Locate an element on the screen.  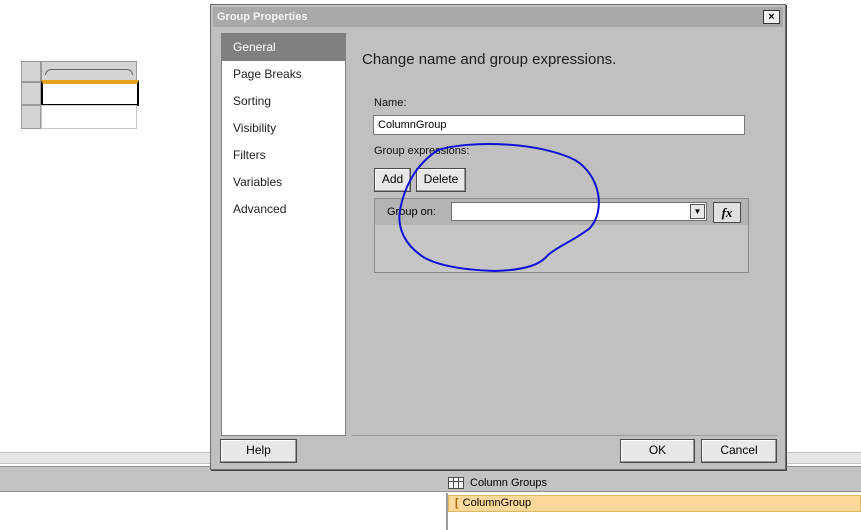
name-label: Name: is located at coordinates (390, 103).